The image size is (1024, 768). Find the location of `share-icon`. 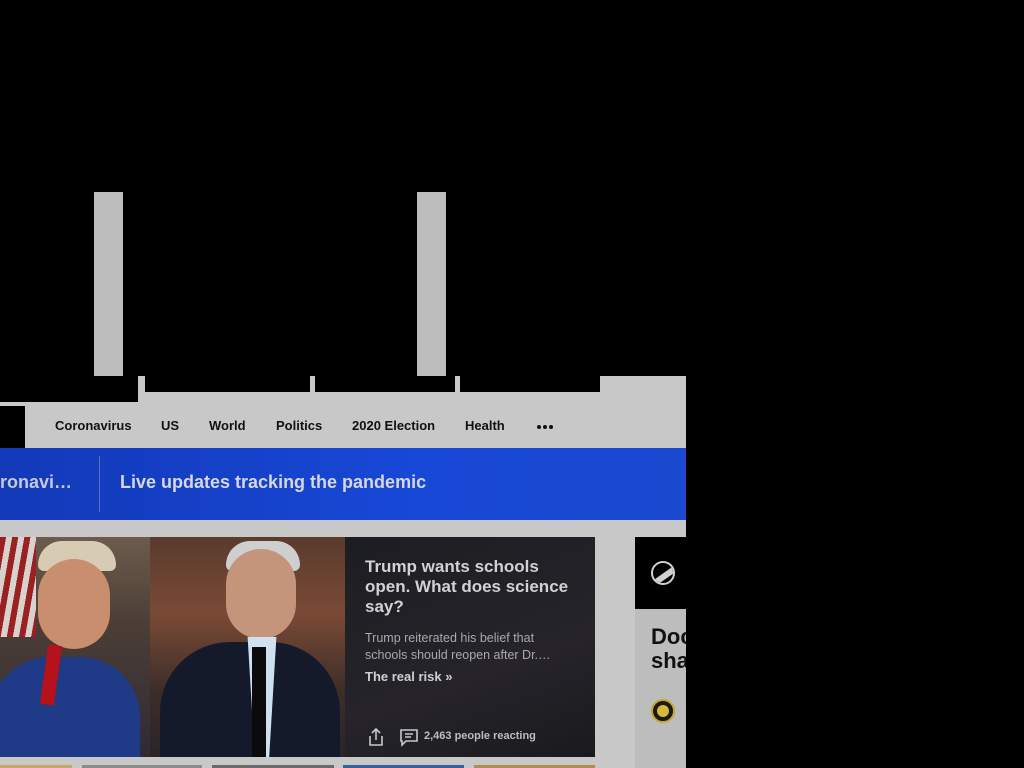

share-icon is located at coordinates (376, 737).